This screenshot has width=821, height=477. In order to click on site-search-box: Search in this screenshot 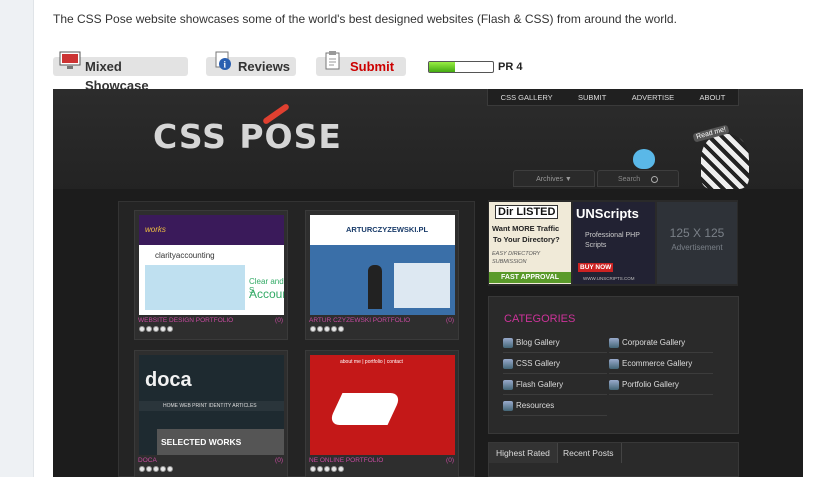, I will do `click(638, 178)`.